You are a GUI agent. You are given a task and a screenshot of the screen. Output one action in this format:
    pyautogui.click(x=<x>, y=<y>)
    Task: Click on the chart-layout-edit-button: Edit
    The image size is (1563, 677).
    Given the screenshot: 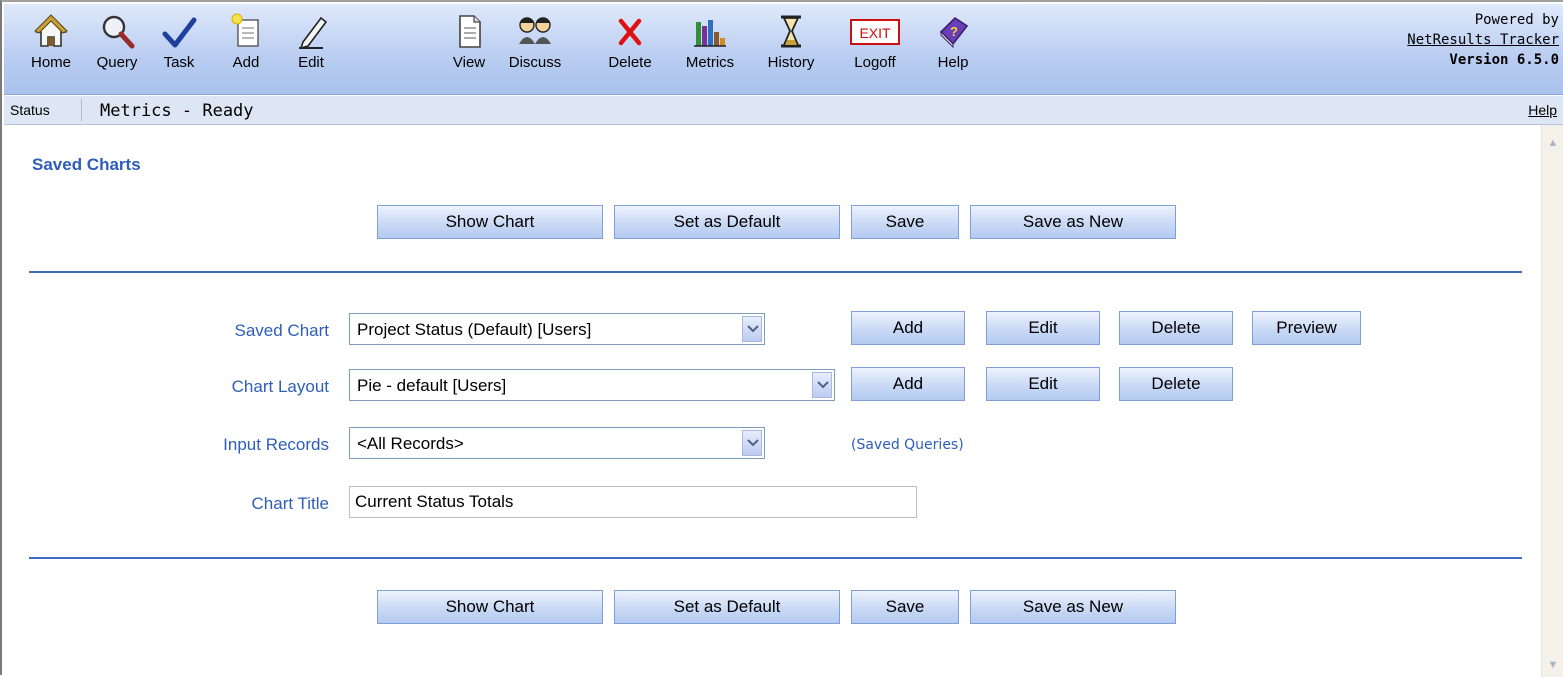 What is the action you would take?
    pyautogui.click(x=1043, y=384)
    